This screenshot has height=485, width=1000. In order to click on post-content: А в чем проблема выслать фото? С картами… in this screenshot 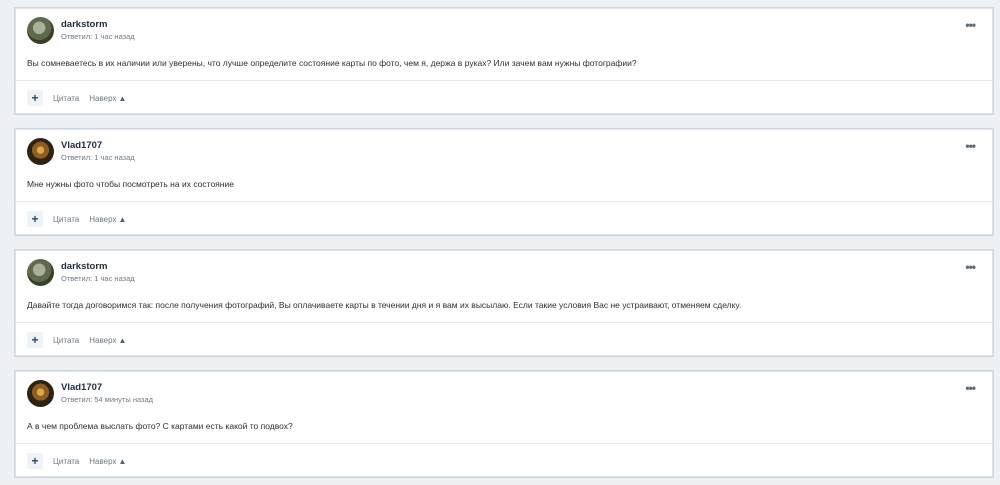, I will do `click(160, 426)`.